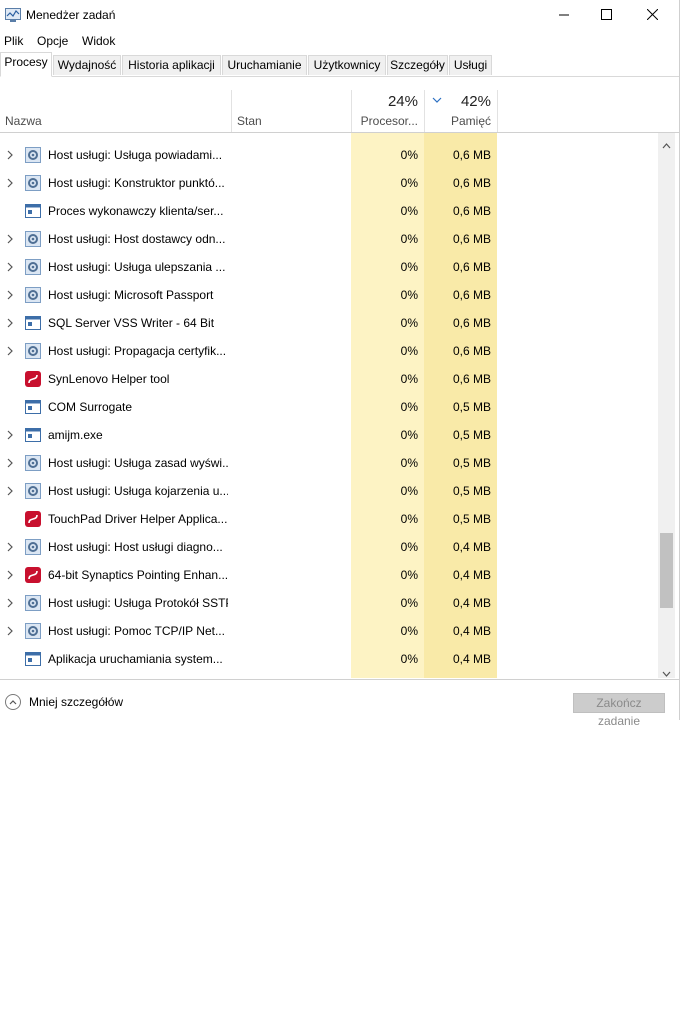 The width and height of the screenshot is (698, 1013). What do you see at coordinates (329, 659) in the screenshot?
I see `table-row: Aplikacja uruchamiania system... 0% 0,4 MB` at bounding box center [329, 659].